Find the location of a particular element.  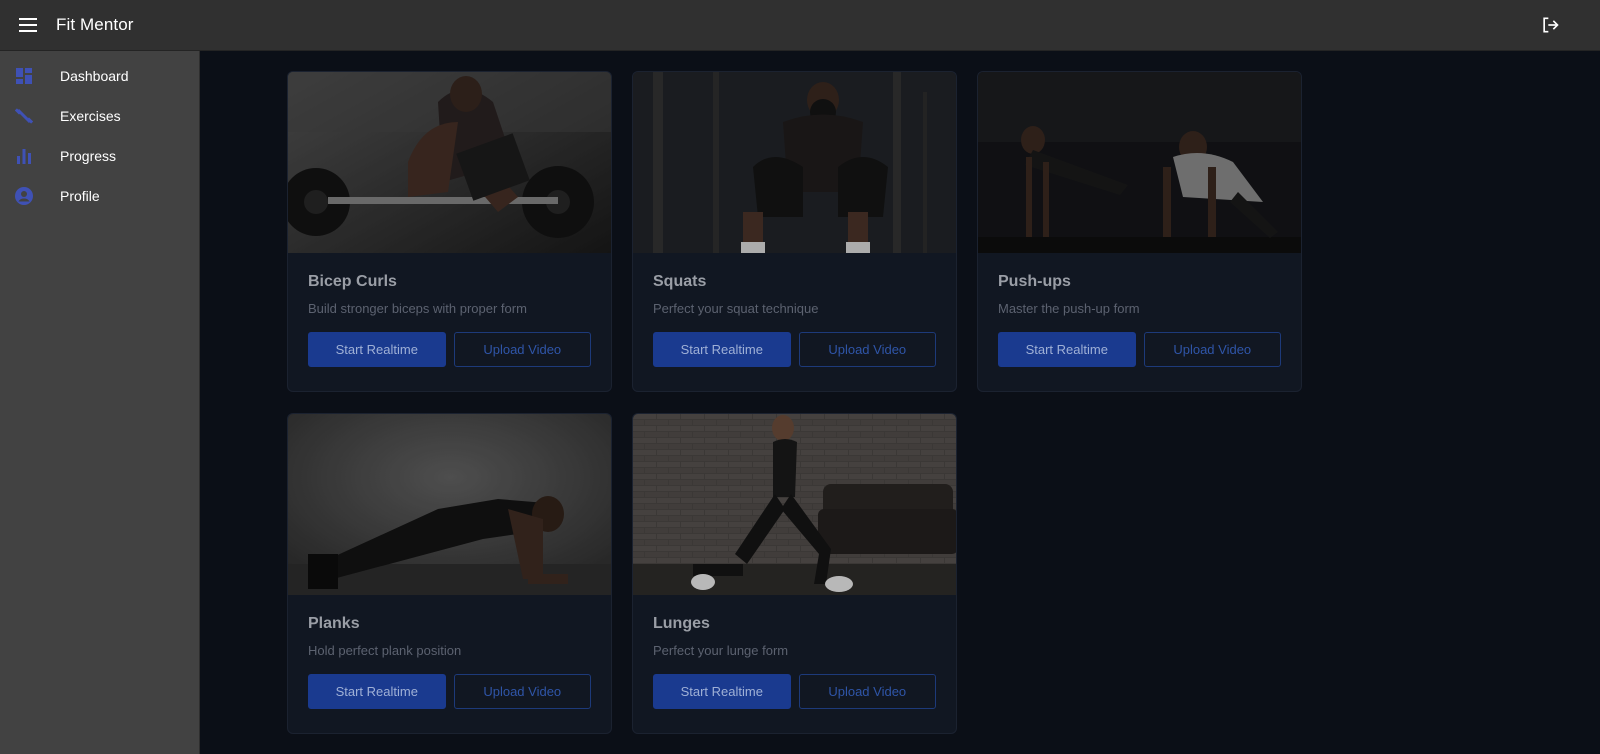

exercise-description: Perfect your lunge form is located at coordinates (721, 650).